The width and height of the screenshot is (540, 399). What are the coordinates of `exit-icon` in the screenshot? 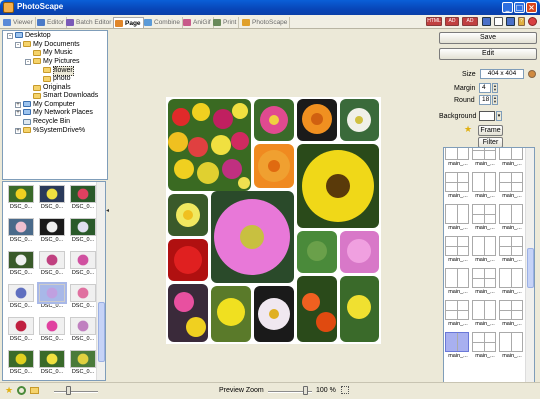 It's located at (532, 21).